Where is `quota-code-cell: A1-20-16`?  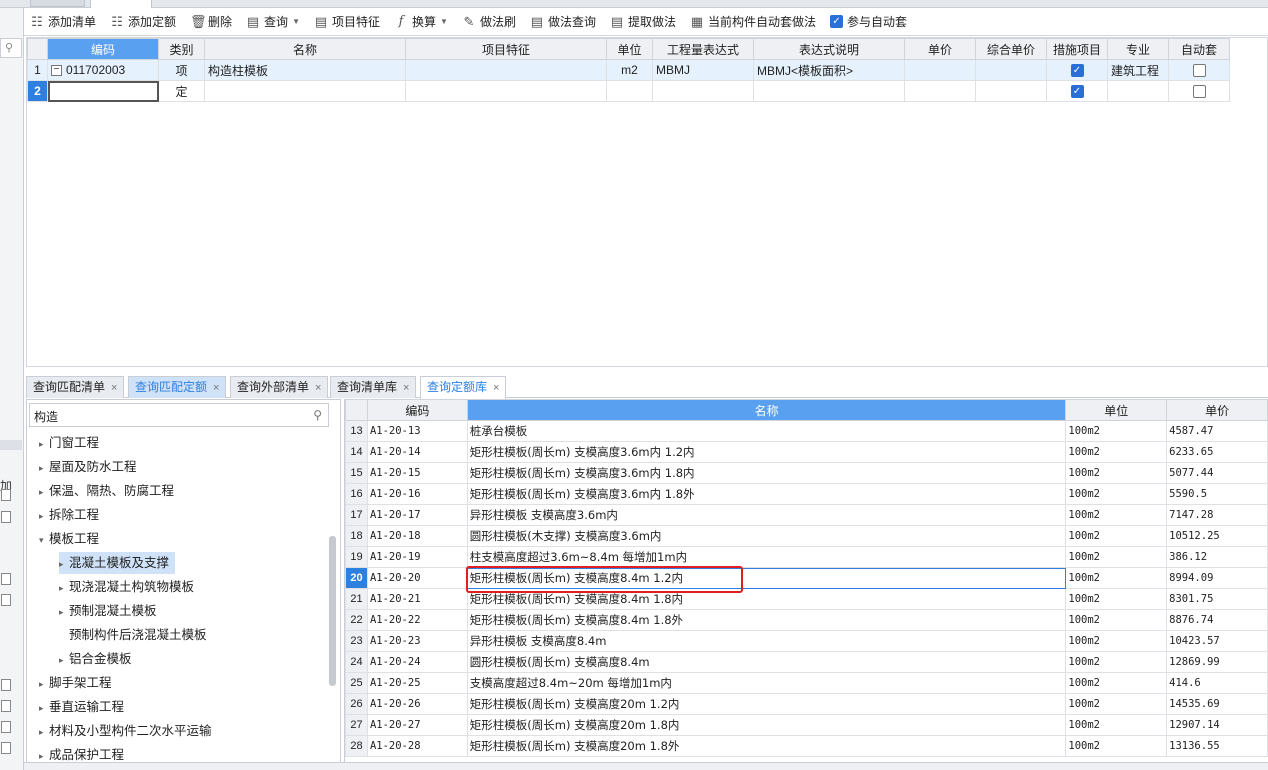
quota-code-cell: A1-20-16 is located at coordinates (417, 494).